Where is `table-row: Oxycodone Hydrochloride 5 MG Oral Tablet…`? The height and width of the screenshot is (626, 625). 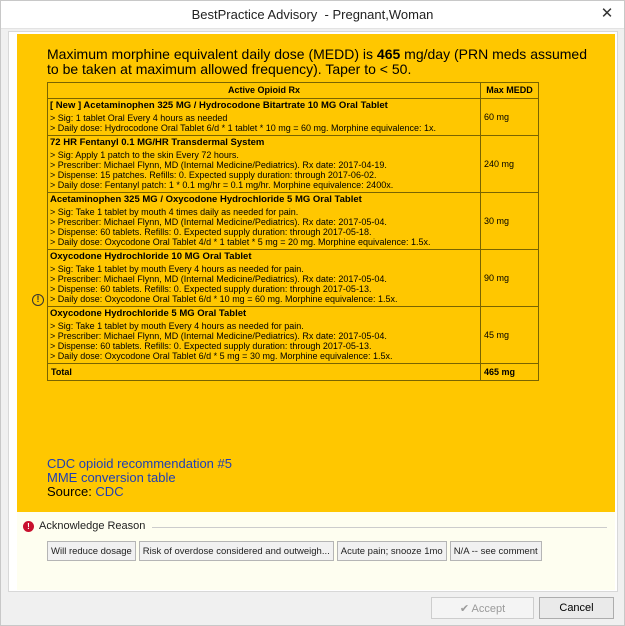 table-row: Oxycodone Hydrochloride 5 MG Oral Tablet… is located at coordinates (293, 335).